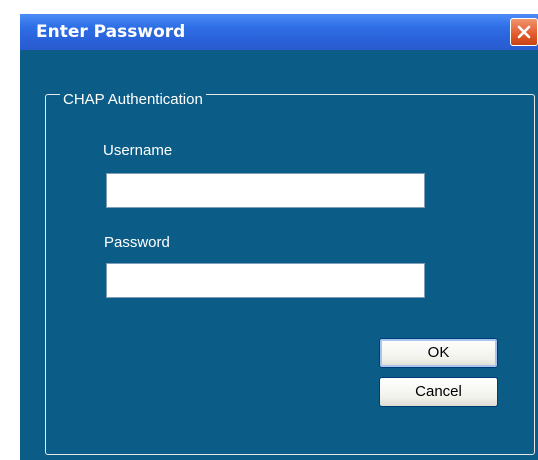 This screenshot has height=460, width=538. I want to click on password-label: Password, so click(137, 242).